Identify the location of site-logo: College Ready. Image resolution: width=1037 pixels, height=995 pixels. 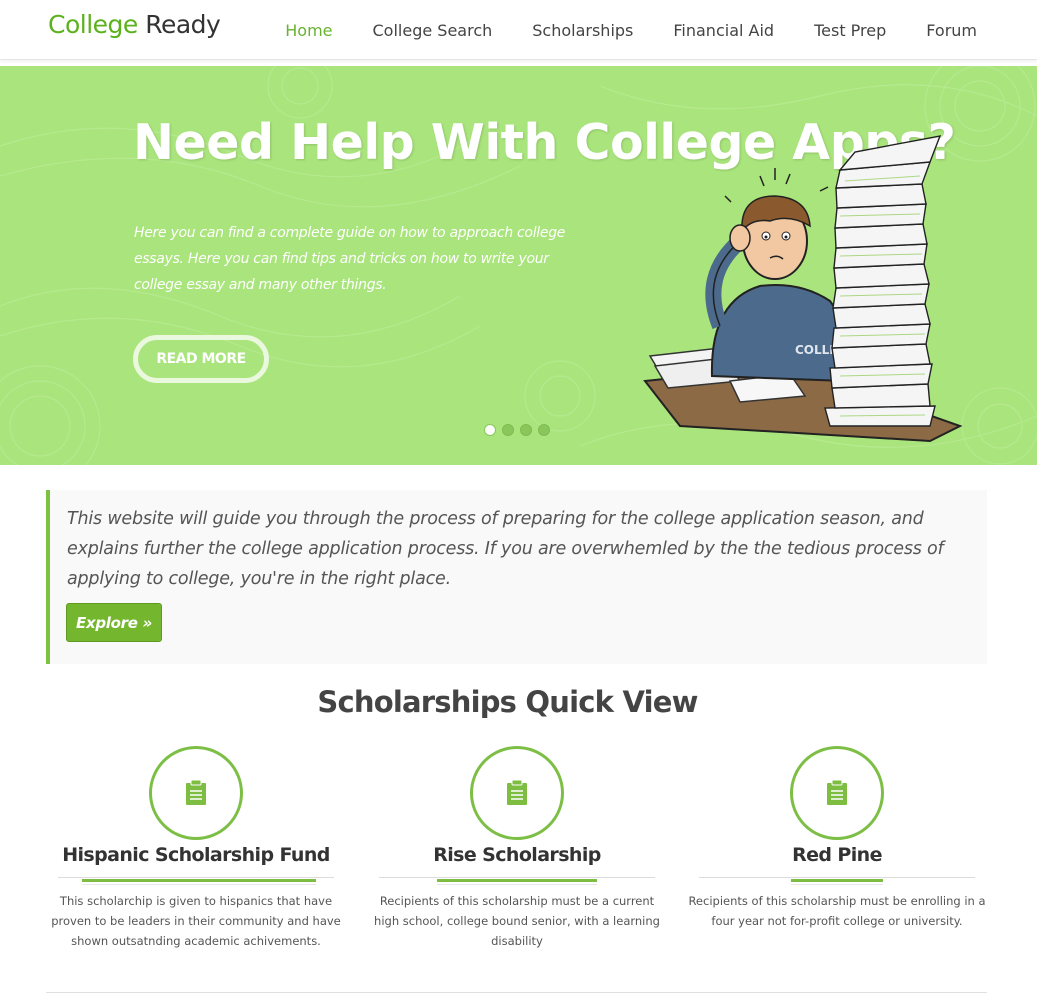
(134, 24).